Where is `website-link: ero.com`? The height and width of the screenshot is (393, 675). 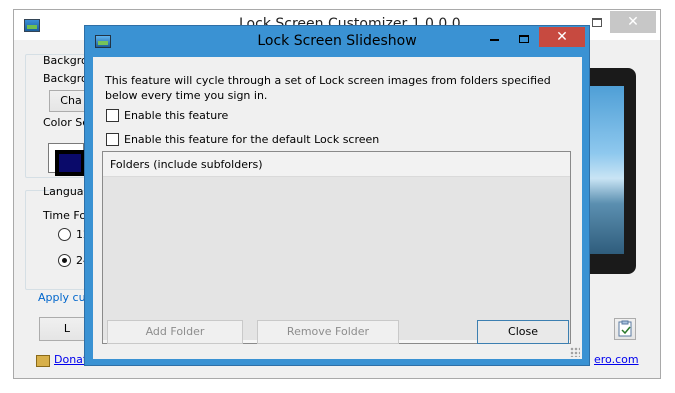
website-link: ero.com is located at coordinates (616, 359).